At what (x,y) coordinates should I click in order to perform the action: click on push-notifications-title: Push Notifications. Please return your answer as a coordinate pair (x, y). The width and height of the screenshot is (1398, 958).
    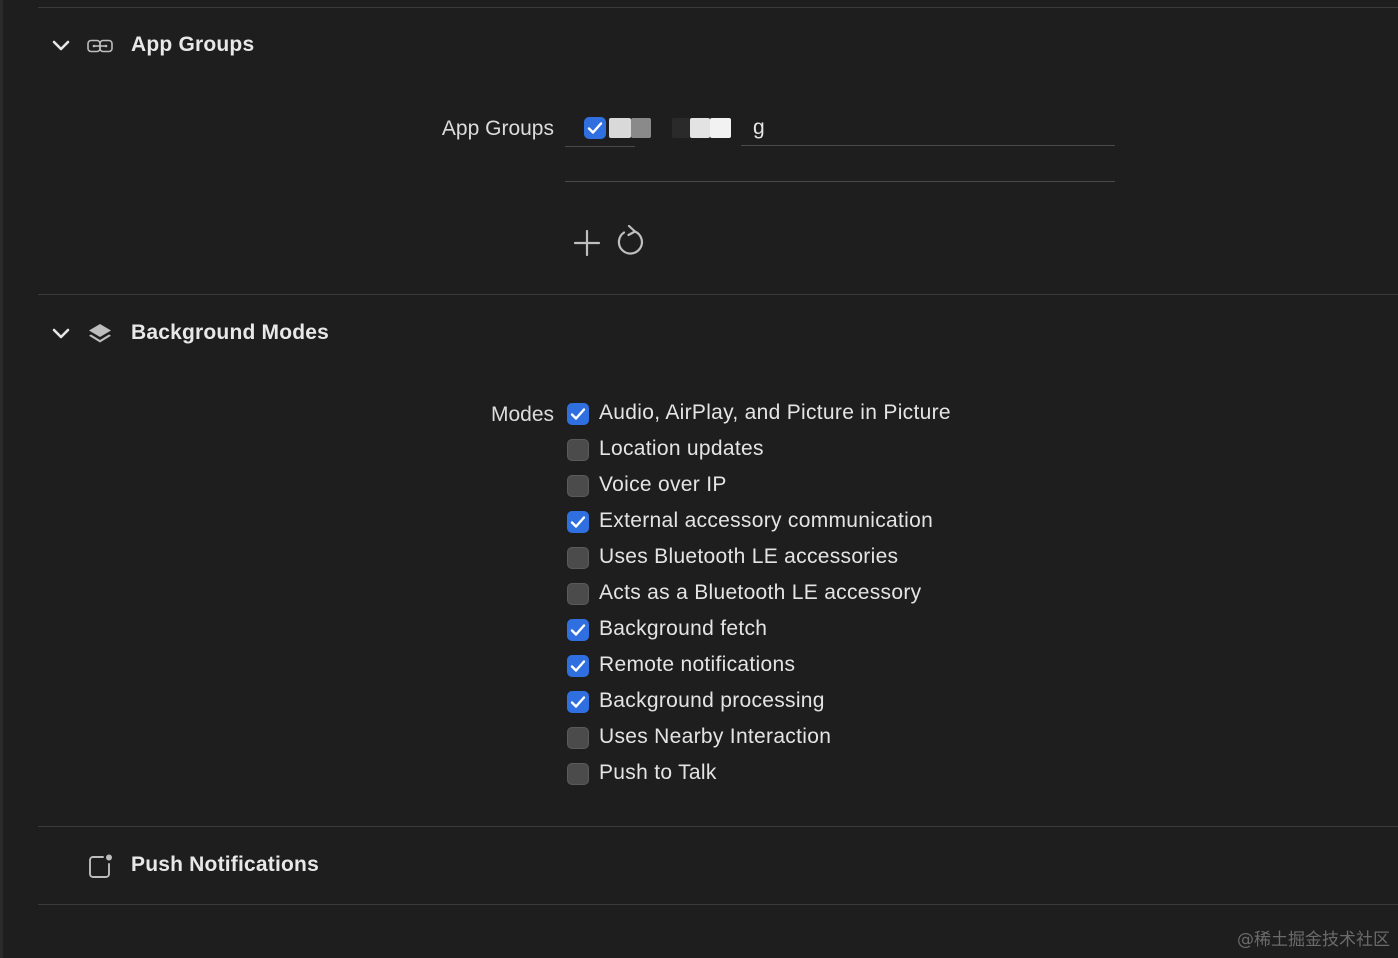
    Looking at the image, I should click on (225, 864).